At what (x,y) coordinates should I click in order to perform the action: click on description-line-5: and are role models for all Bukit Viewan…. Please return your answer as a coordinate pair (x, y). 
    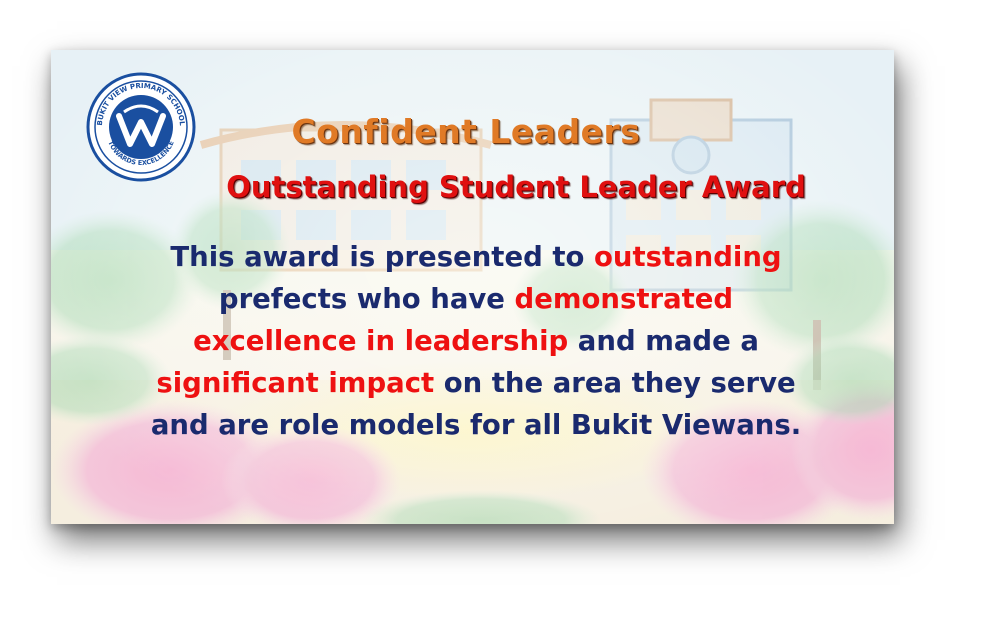
    Looking at the image, I should click on (476, 425).